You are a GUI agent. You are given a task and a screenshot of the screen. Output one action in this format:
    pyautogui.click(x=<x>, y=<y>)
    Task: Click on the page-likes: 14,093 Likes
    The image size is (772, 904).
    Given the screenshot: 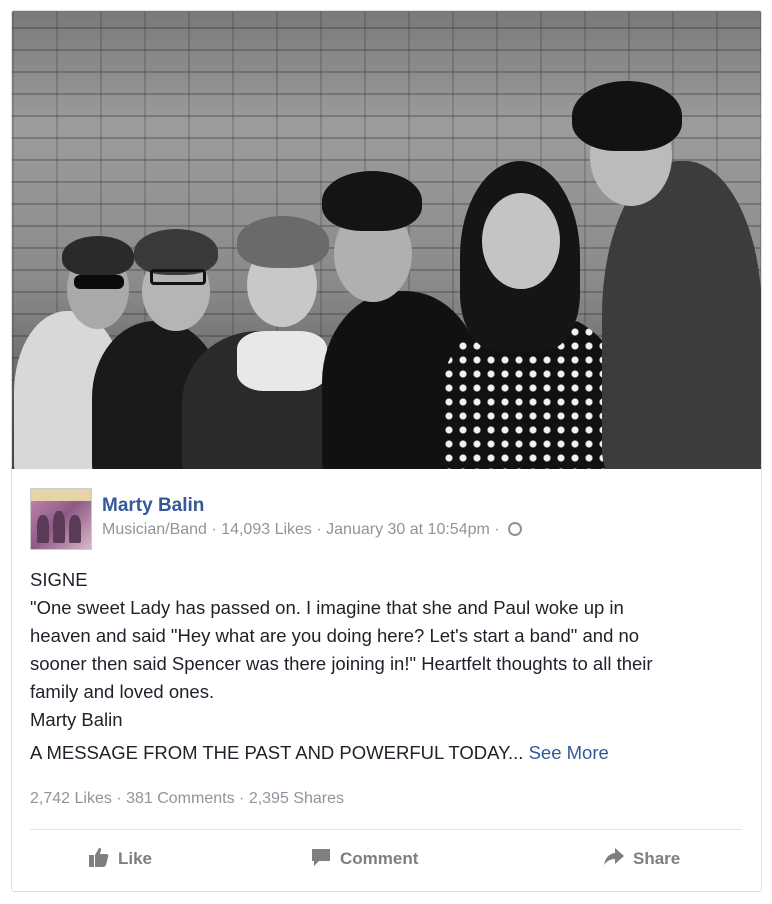 What is the action you would take?
    pyautogui.click(x=266, y=529)
    